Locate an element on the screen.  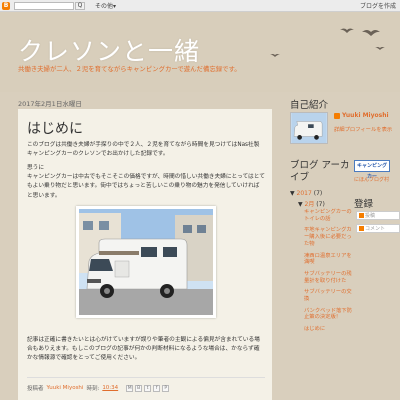
blog-share-icon: B is located at coordinates (139, 388).